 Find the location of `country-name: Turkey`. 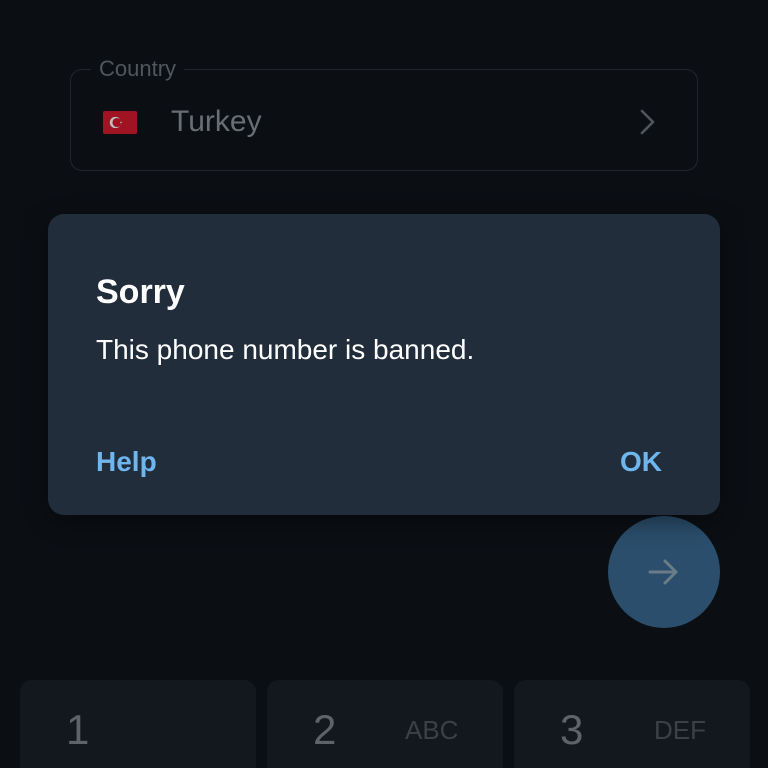

country-name: Turkey is located at coordinates (216, 121).